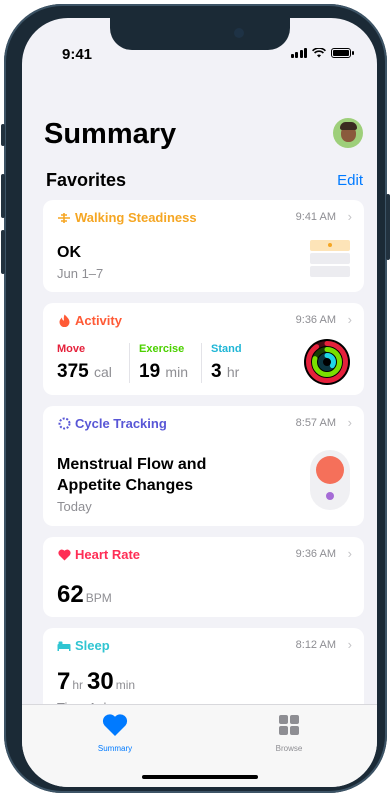 The width and height of the screenshot is (391, 797). What do you see at coordinates (125, 685) in the screenshot?
I see `sleep-minutes-unit: min` at bounding box center [125, 685].